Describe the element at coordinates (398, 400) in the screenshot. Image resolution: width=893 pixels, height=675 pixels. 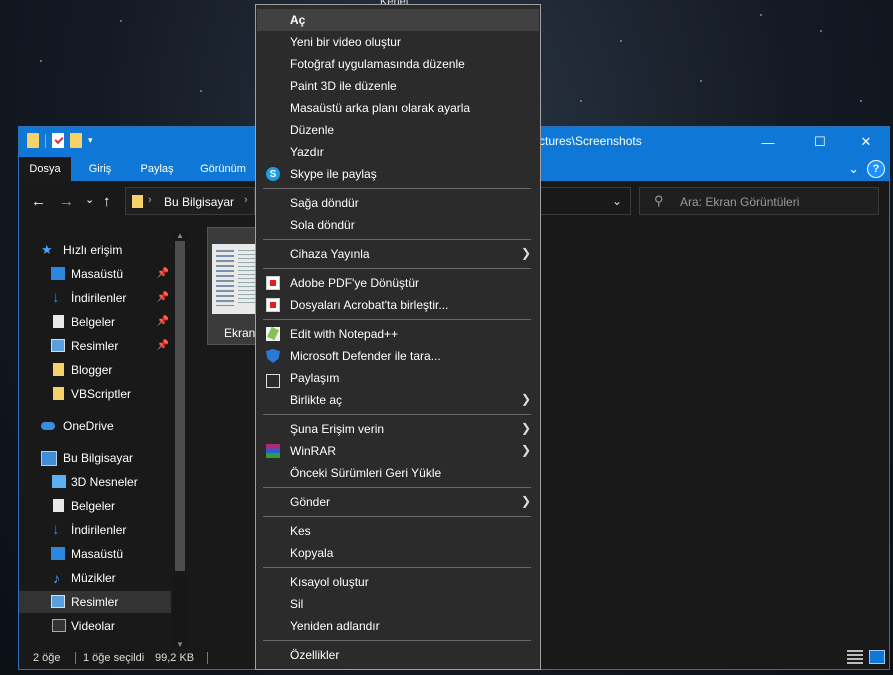
I see `menu-item-open-with: Birlikte aç ❯` at that location.